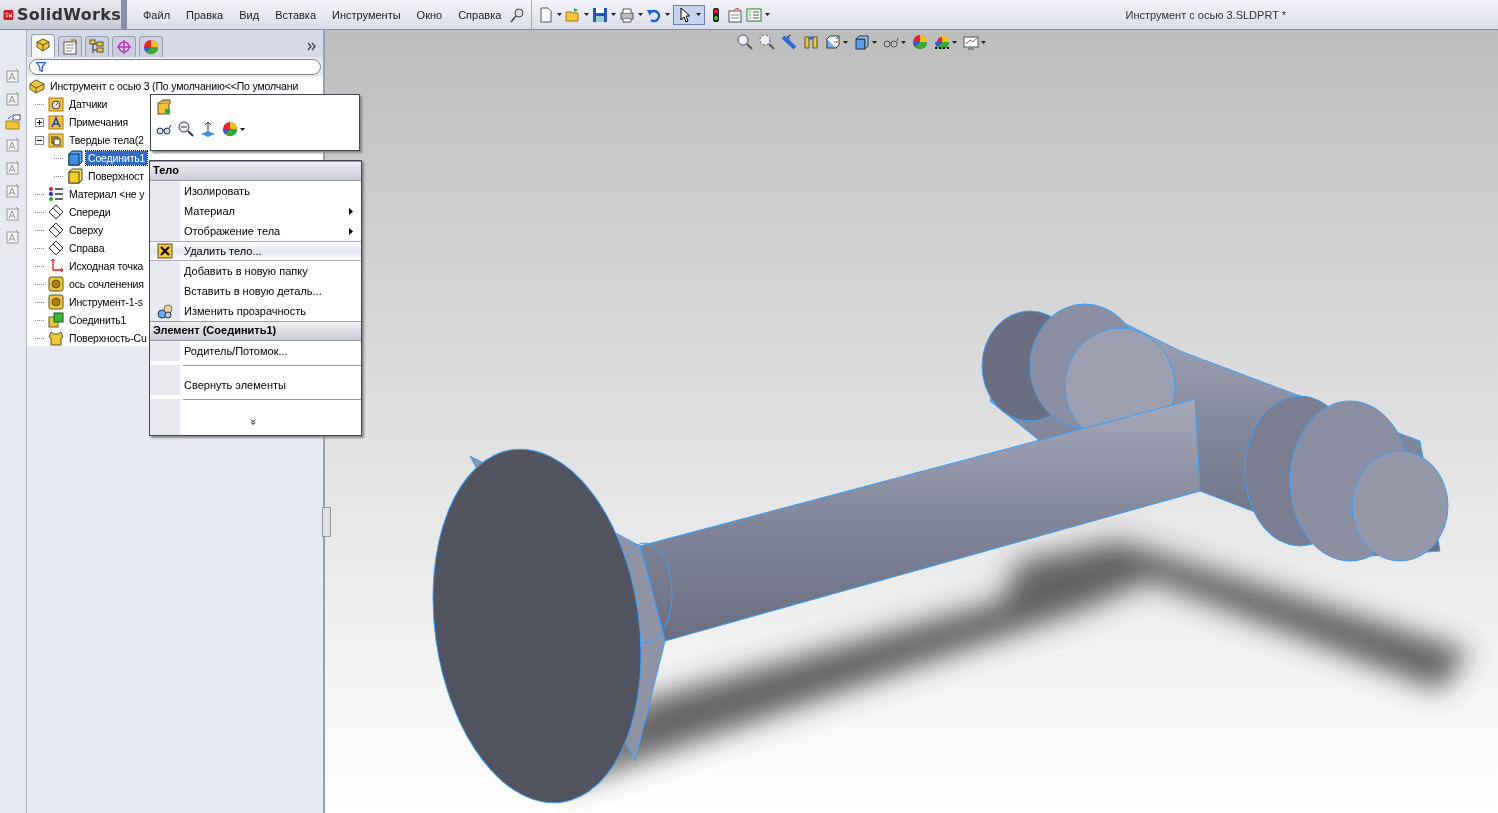 This screenshot has height=813, width=1498. What do you see at coordinates (157, 14) in the screenshot?
I see `menu-item: Файл` at bounding box center [157, 14].